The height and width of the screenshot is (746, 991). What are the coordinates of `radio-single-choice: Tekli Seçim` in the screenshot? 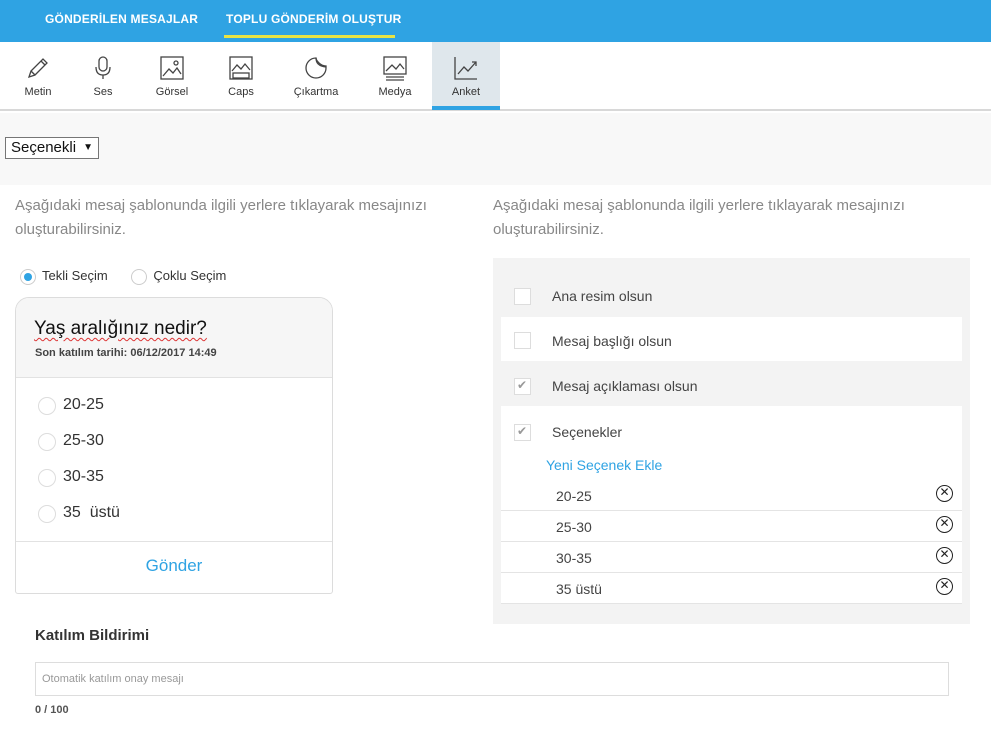 It's located at (64, 276).